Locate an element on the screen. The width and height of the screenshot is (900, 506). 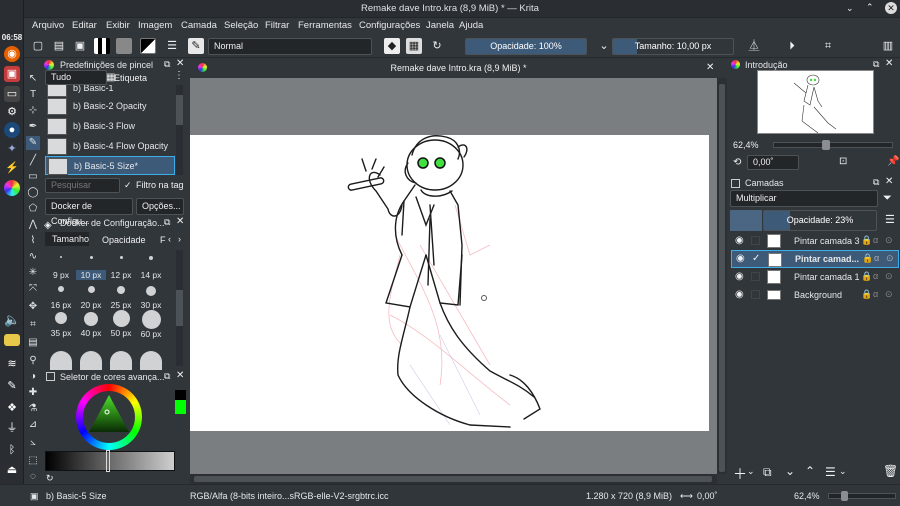
size-preset: 60 px is located at coordinates (151, 324).